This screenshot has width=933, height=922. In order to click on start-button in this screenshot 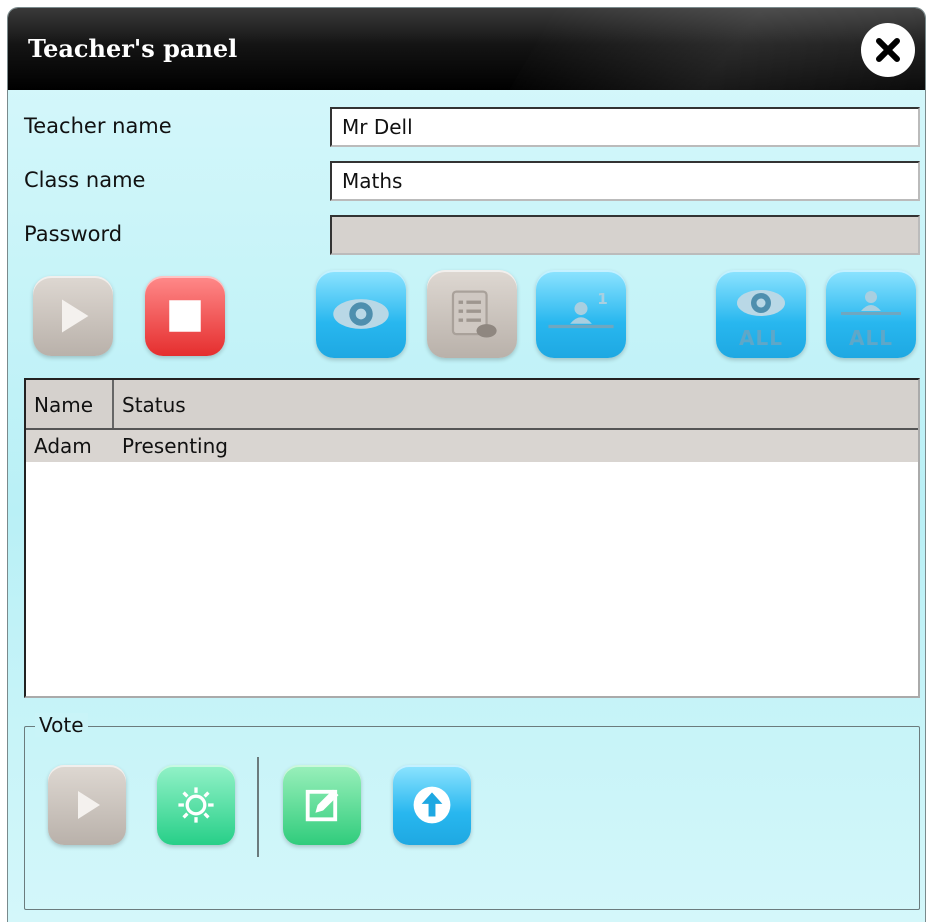, I will do `click(73, 316)`.